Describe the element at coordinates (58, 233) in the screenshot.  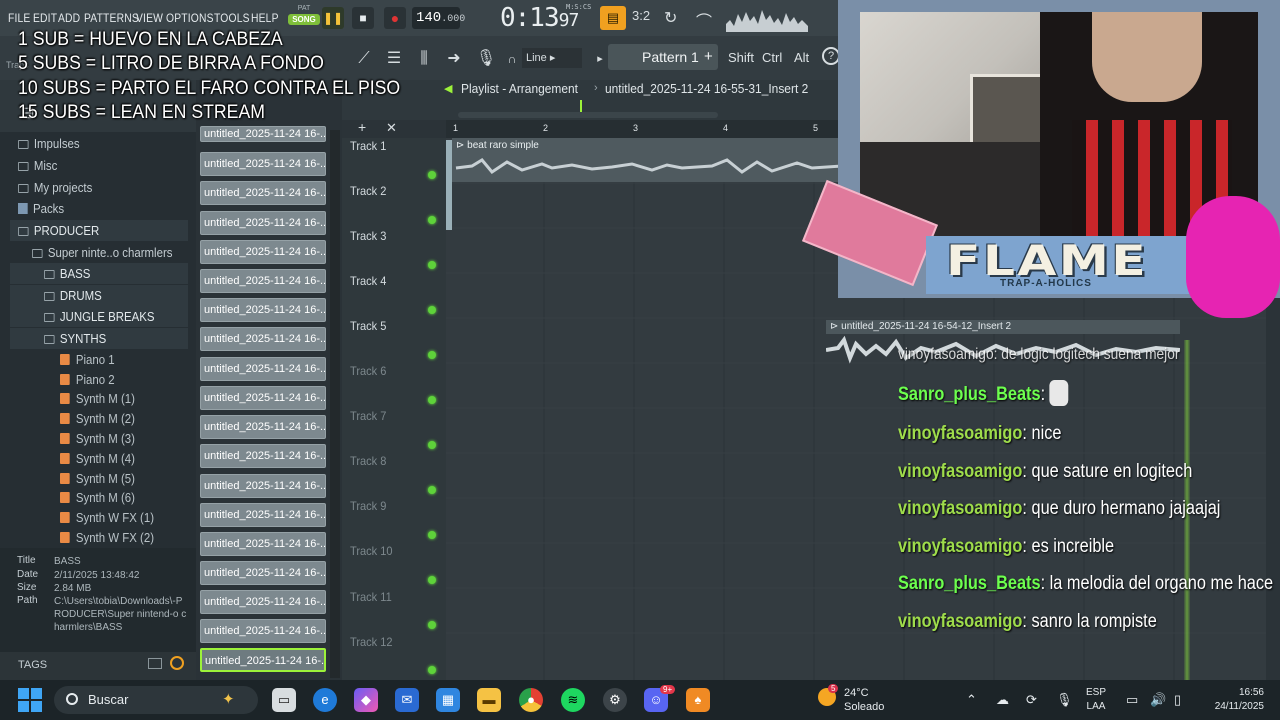
I see `tree-item-producer: PRODUCER` at that location.